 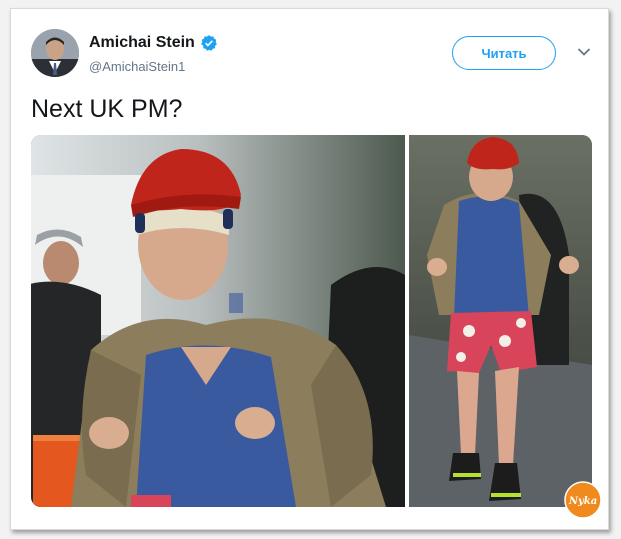 What do you see at coordinates (584, 52) in the screenshot?
I see `chevron-down-icon` at bounding box center [584, 52].